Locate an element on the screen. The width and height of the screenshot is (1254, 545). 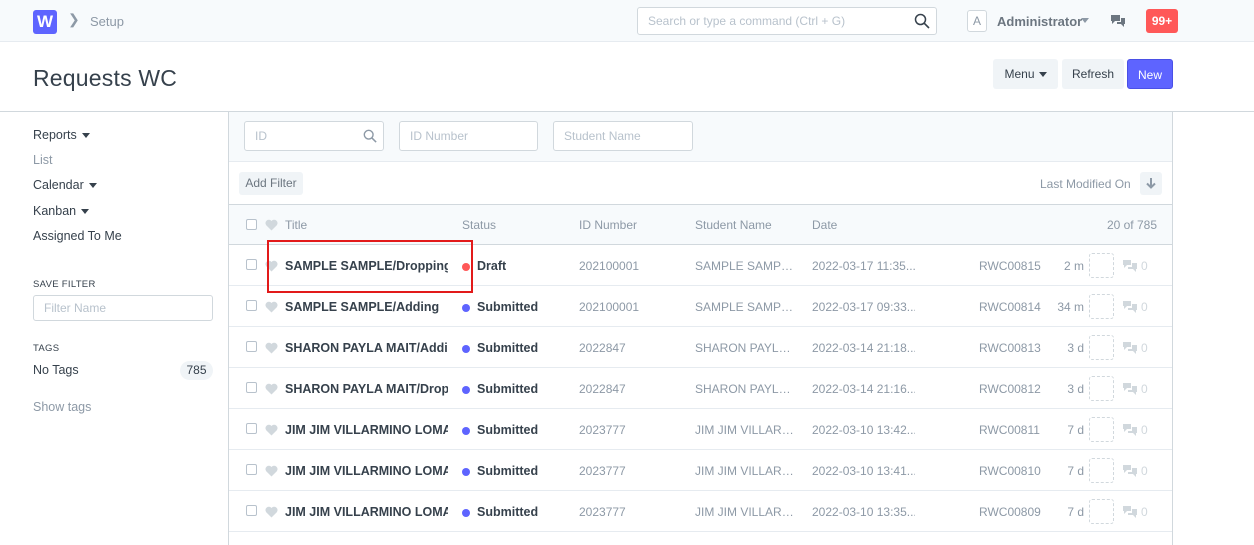
id-filter is located at coordinates (314, 136).